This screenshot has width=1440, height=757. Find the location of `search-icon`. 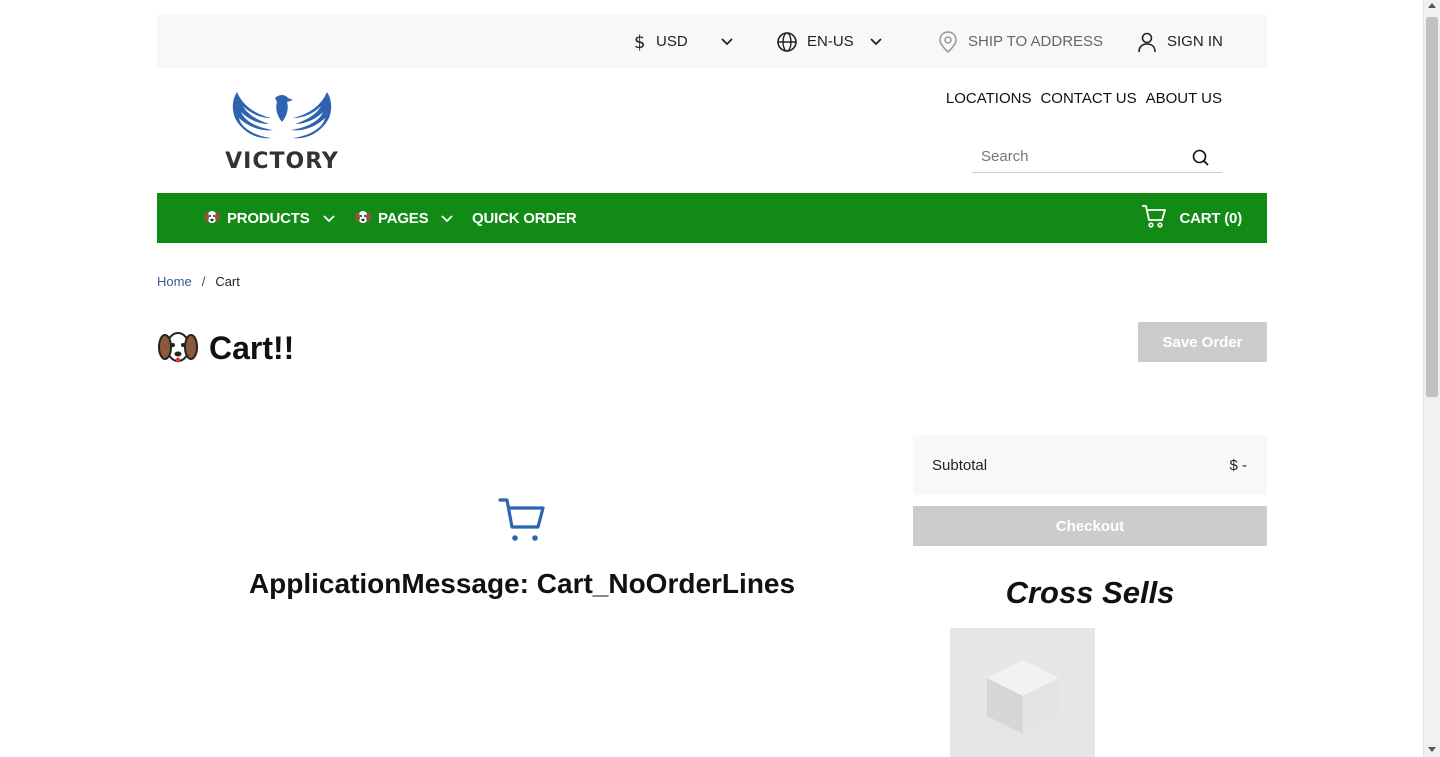

search-icon is located at coordinates (1201, 160).